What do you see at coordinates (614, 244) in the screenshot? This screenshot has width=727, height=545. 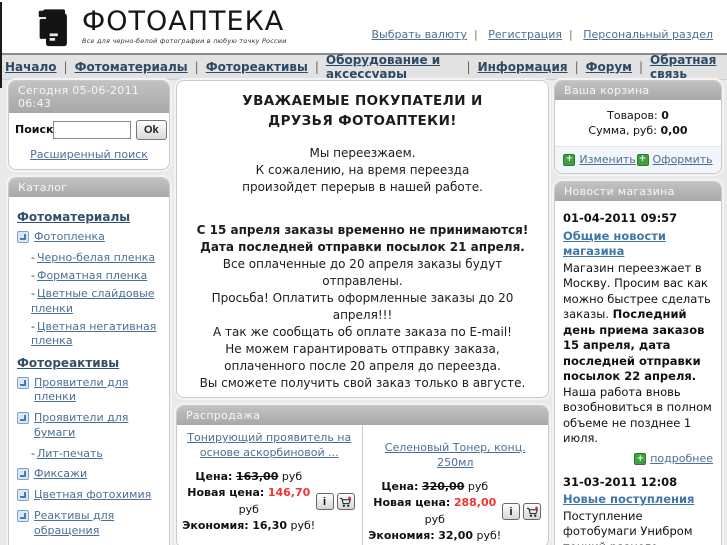 I see `news-title-link: Общие новости магазина` at bounding box center [614, 244].